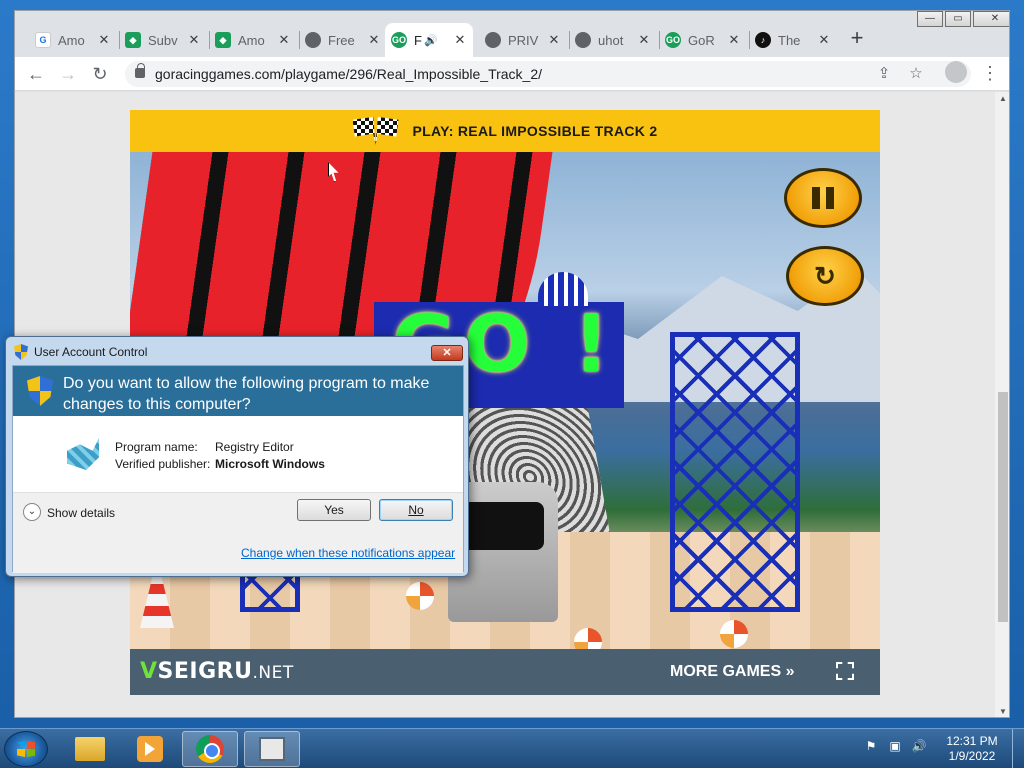  I want to click on volume-icon: 🔊, so click(919, 746).